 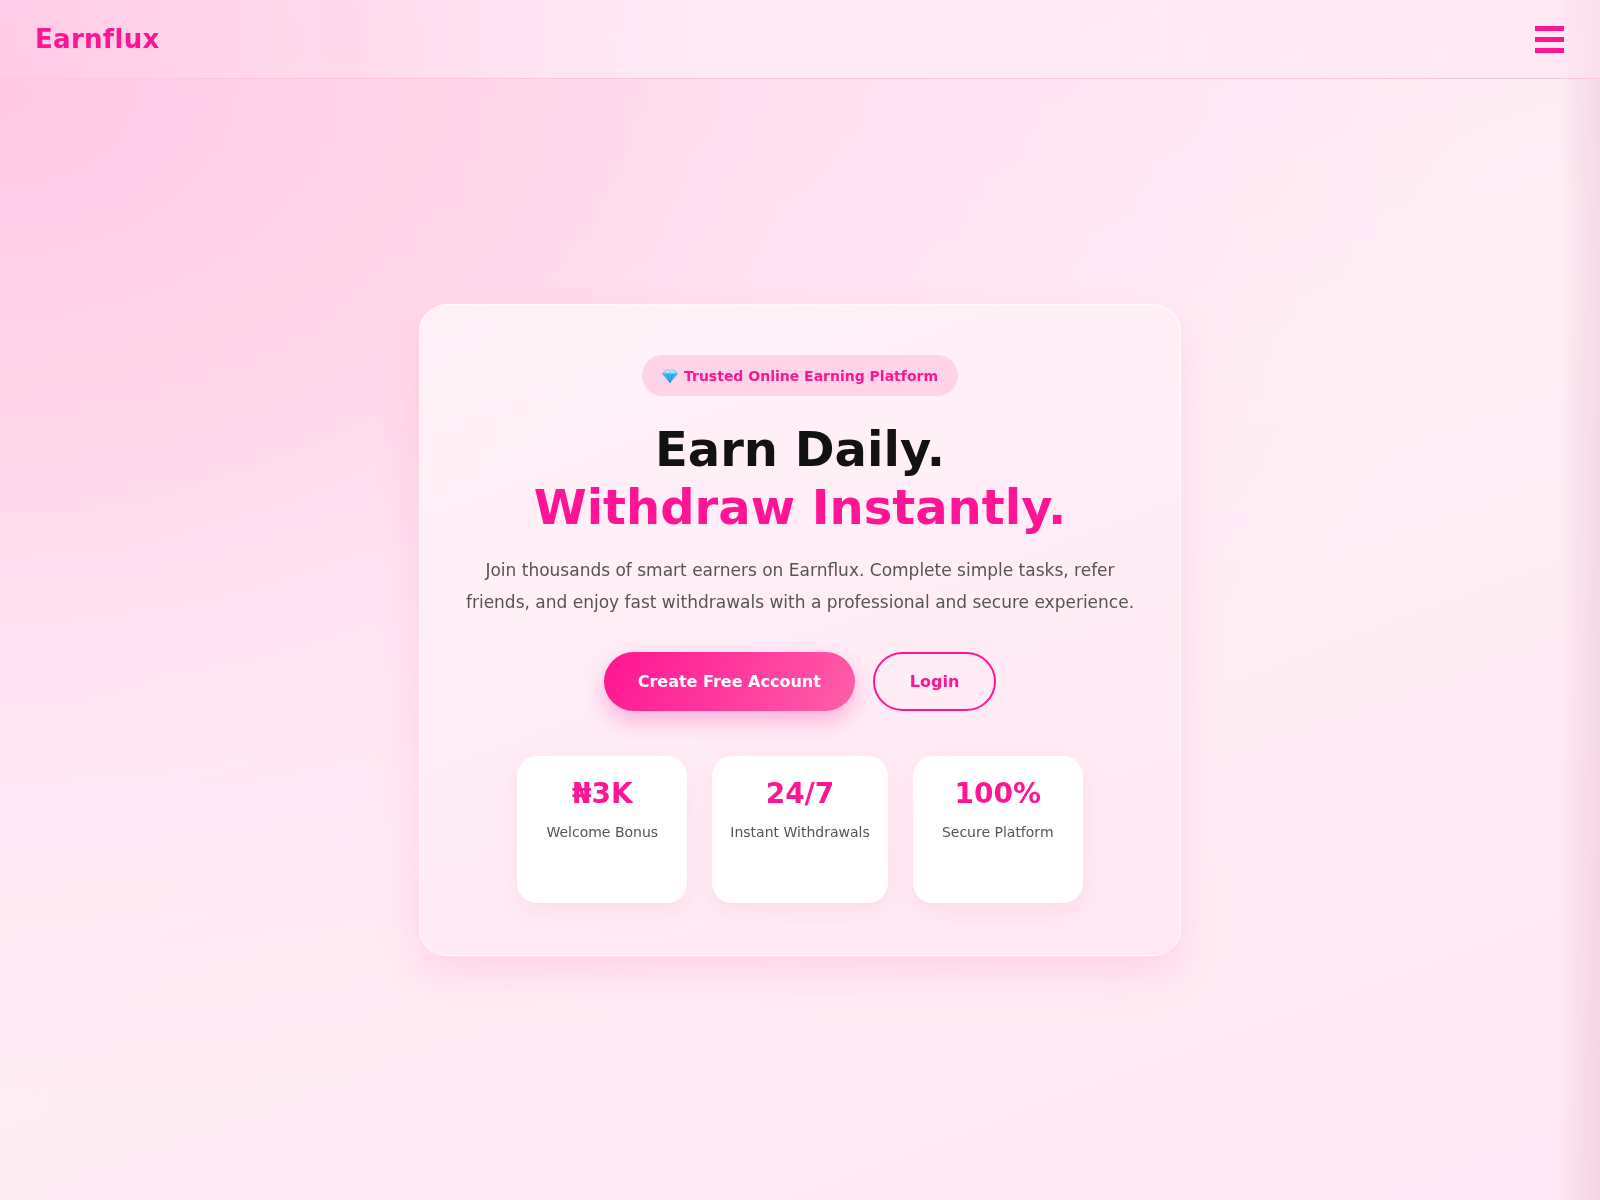 I want to click on stat-value: 100%, so click(x=997, y=794).